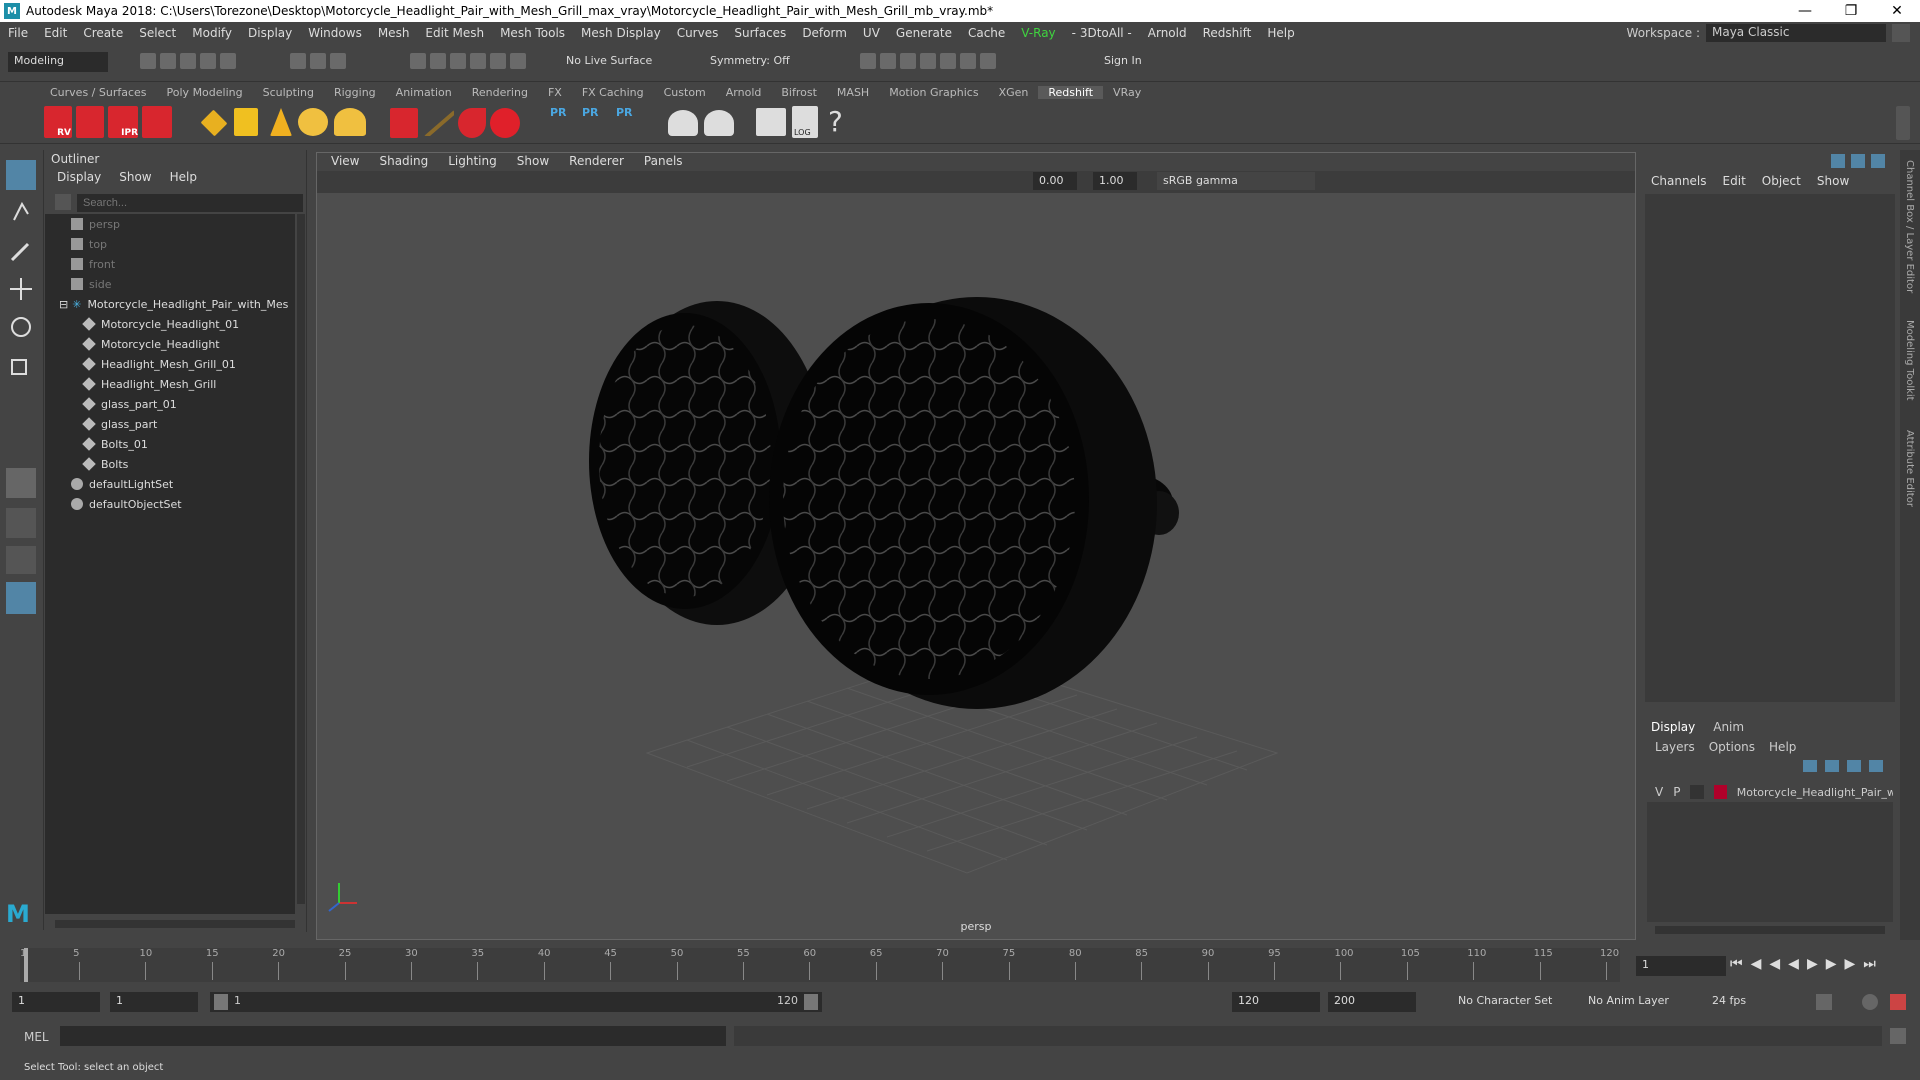  What do you see at coordinates (472, 123) in the screenshot?
I see `volume-icon` at bounding box center [472, 123].